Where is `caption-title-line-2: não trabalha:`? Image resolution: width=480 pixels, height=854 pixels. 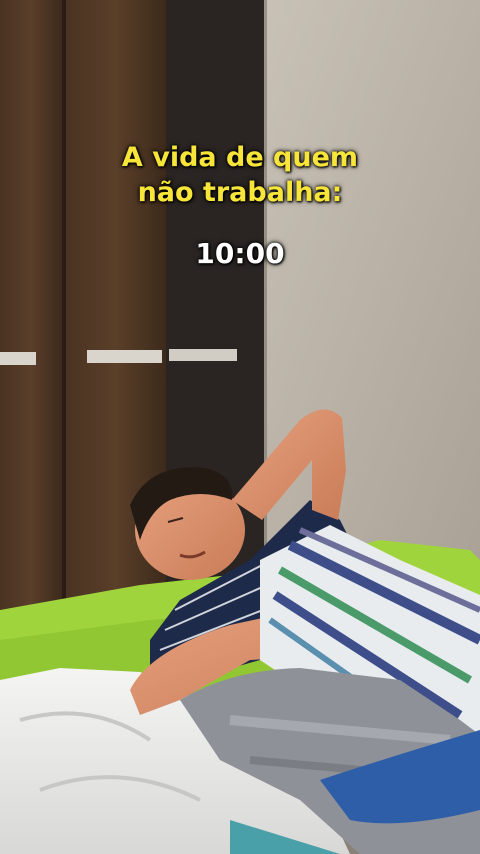
caption-title-line-2: não trabalha: is located at coordinates (240, 192).